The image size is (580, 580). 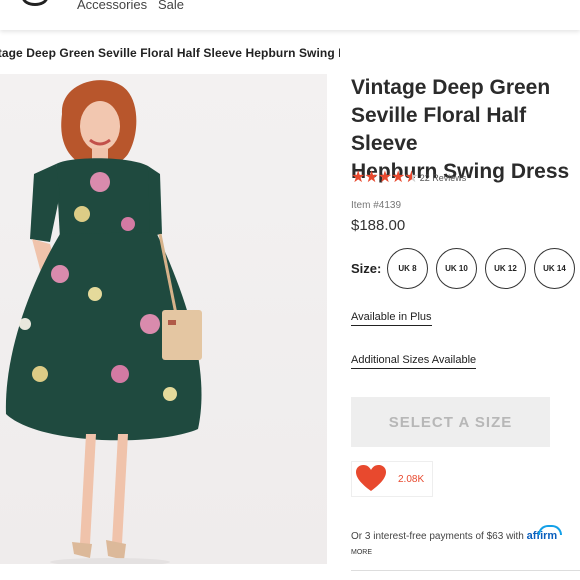 What do you see at coordinates (366, 268) in the screenshot?
I see `size-label: Size:` at bounding box center [366, 268].